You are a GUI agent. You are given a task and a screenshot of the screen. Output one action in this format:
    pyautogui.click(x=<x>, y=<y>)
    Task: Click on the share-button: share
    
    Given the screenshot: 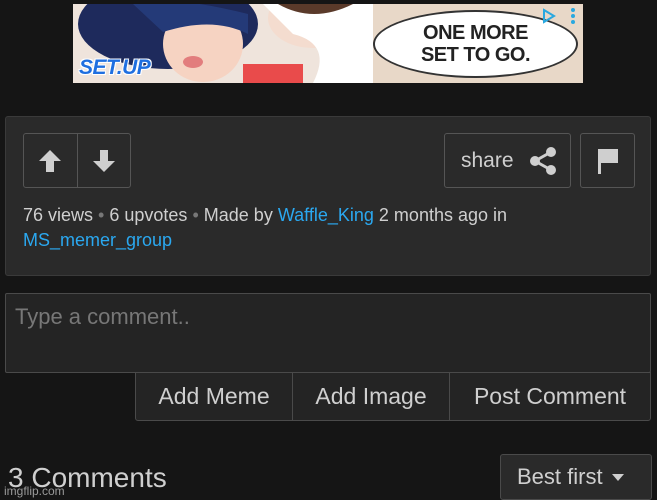 What is the action you would take?
    pyautogui.click(x=507, y=160)
    